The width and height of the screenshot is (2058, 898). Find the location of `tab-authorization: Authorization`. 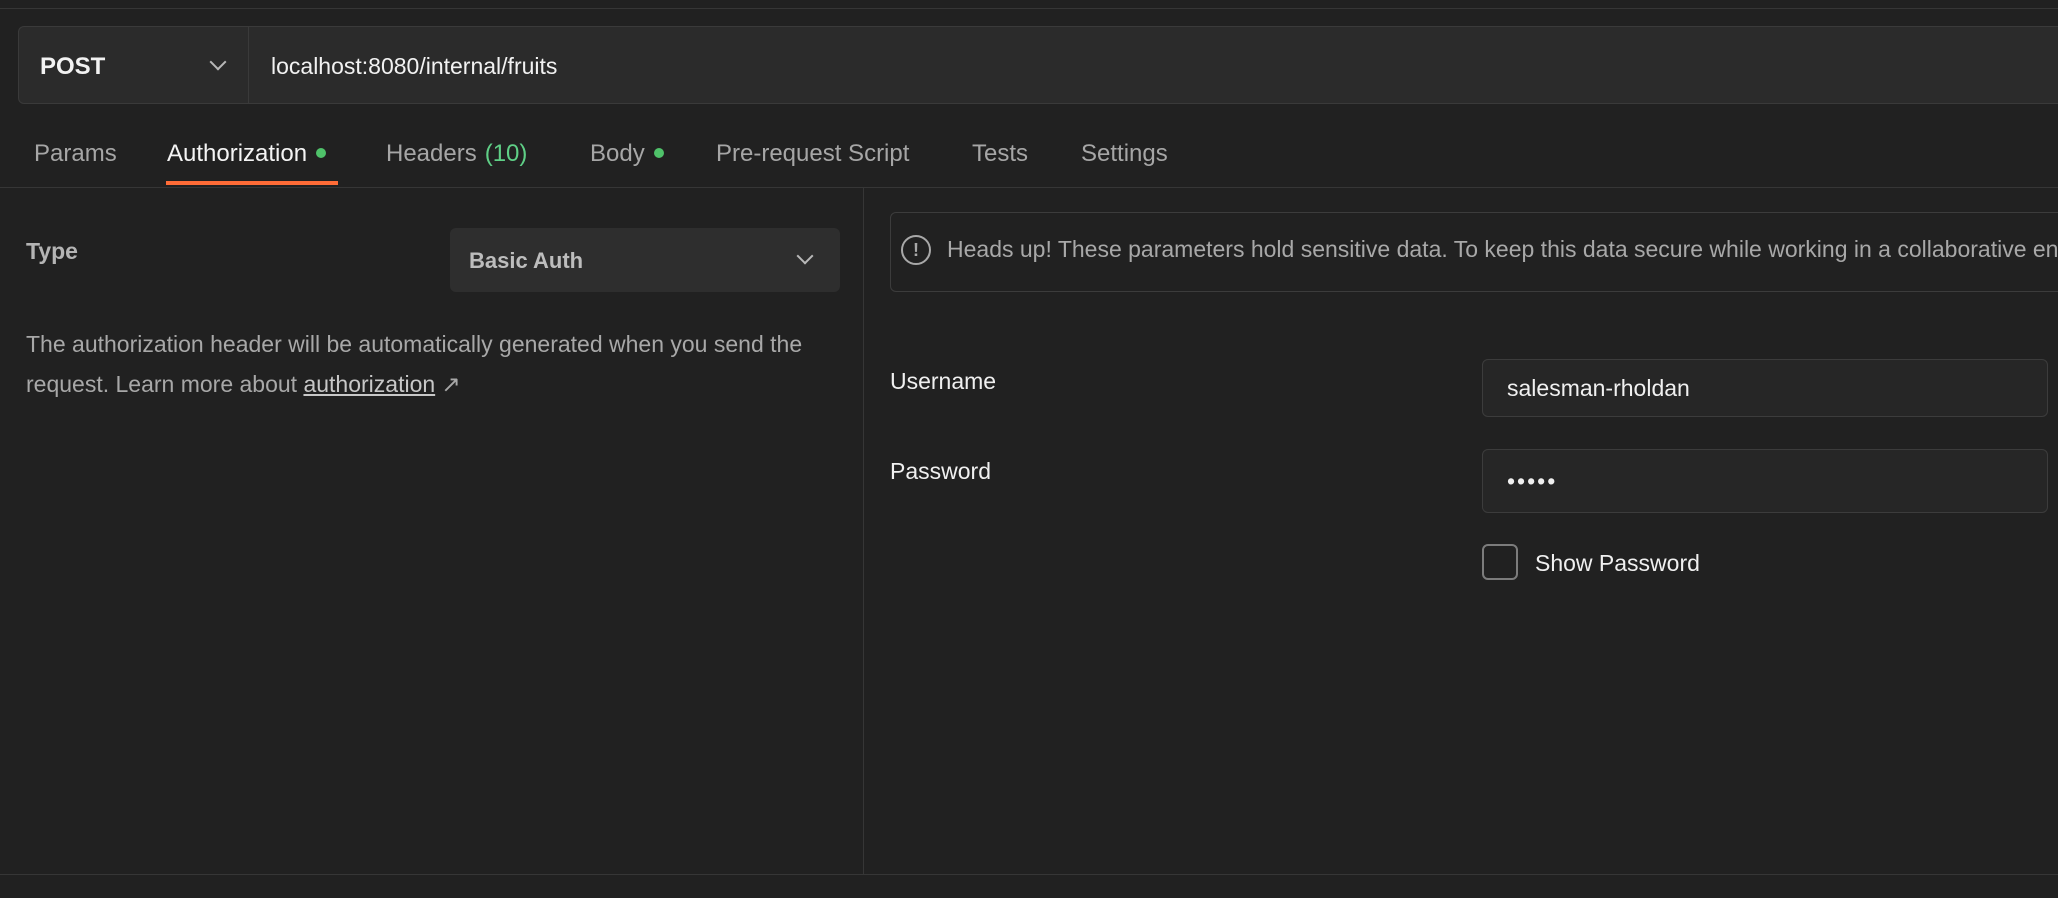

tab-authorization: Authorization is located at coordinates (247, 163).